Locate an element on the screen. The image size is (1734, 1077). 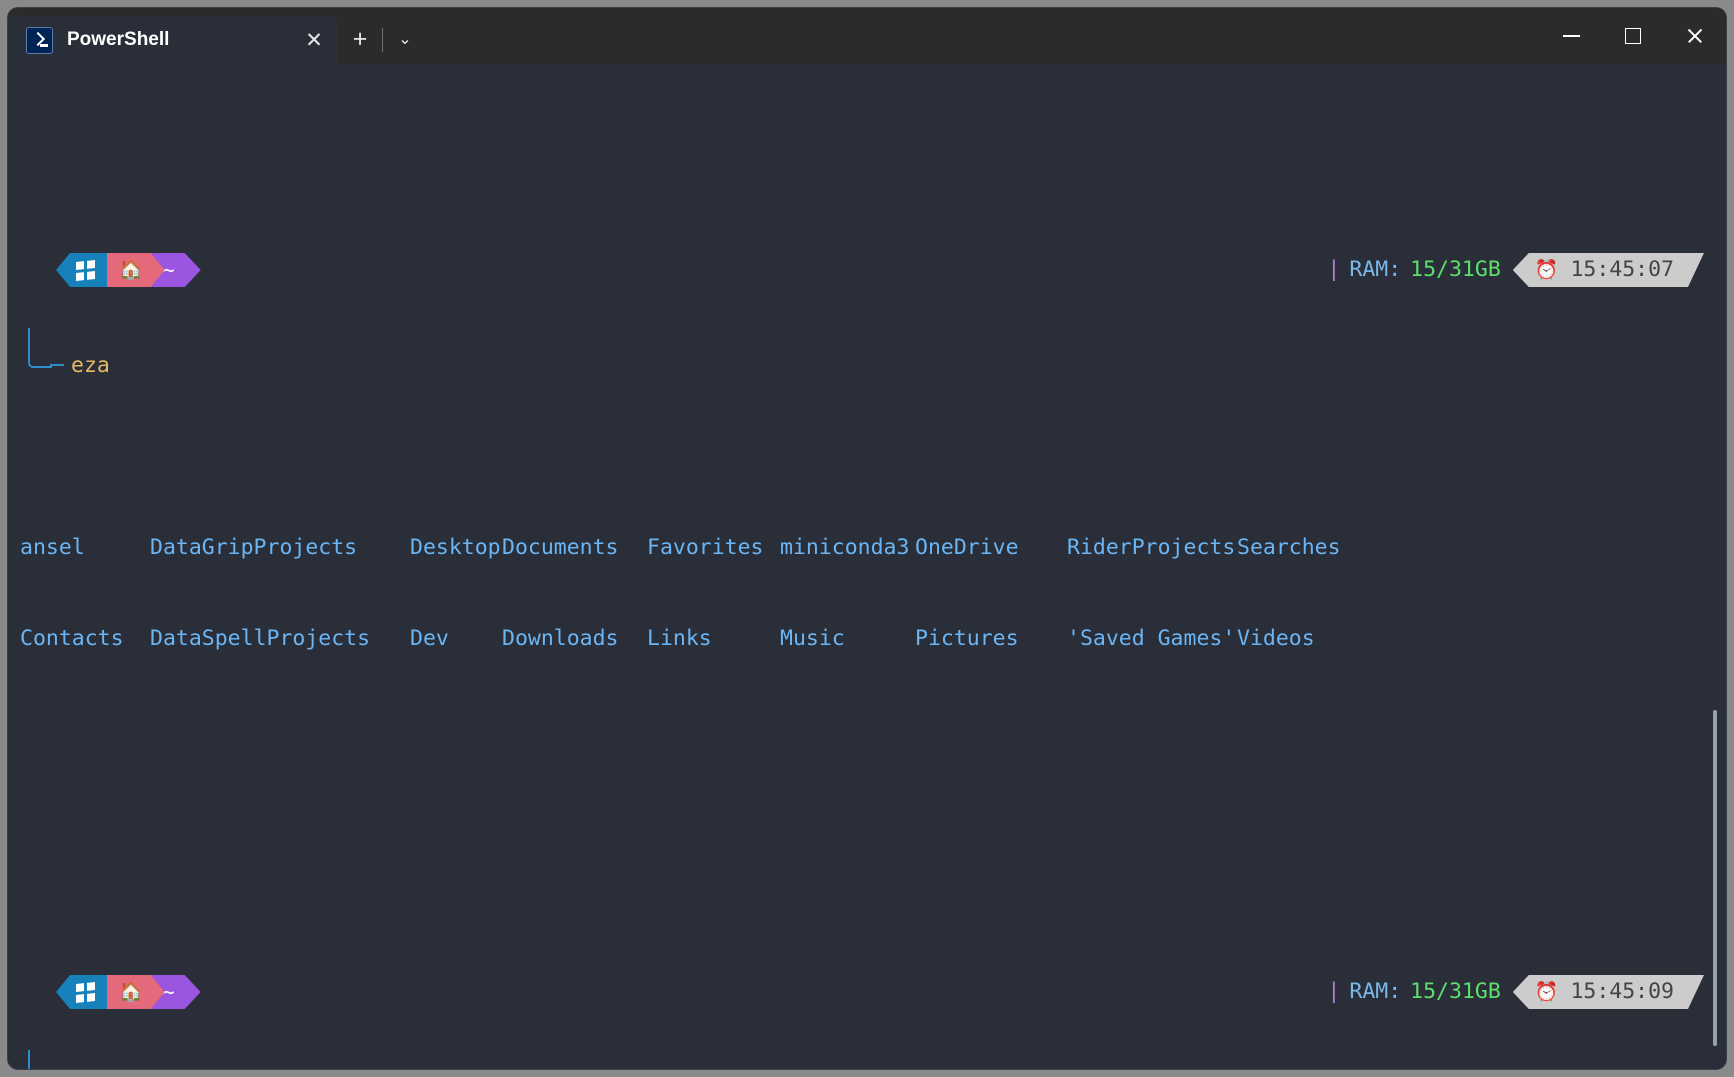
close-window-button is located at coordinates (1695, 36).